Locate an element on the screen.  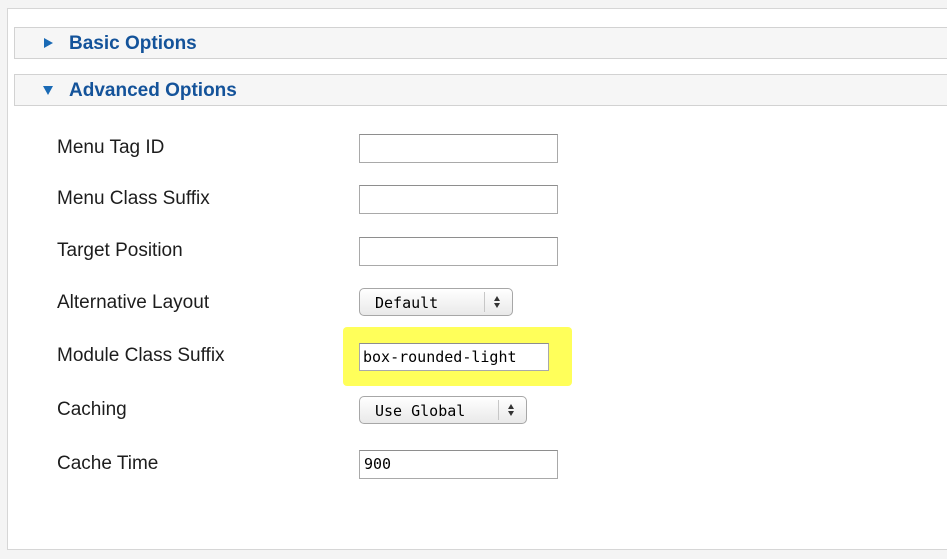
caching-value: Use Global is located at coordinates (420, 411).